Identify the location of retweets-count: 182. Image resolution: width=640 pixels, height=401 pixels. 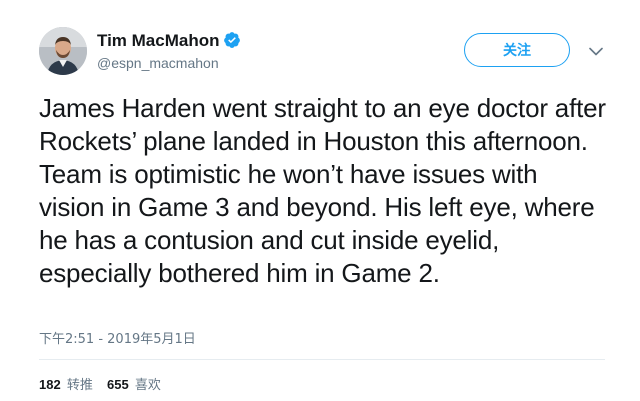
(50, 384).